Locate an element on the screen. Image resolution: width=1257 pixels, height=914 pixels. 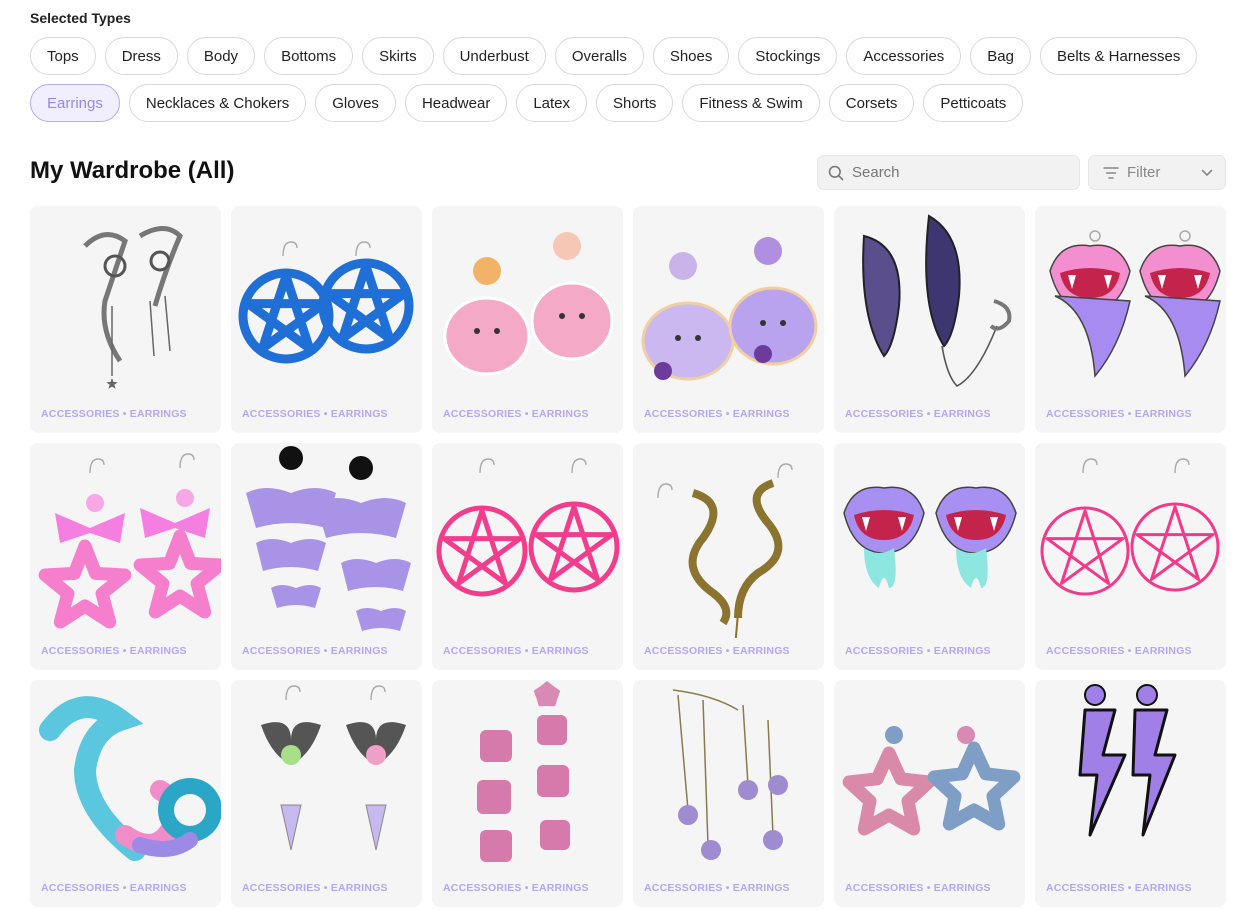
type-chip-belts-and-harnesses: Belts & Harnesses is located at coordinates (1118, 56).